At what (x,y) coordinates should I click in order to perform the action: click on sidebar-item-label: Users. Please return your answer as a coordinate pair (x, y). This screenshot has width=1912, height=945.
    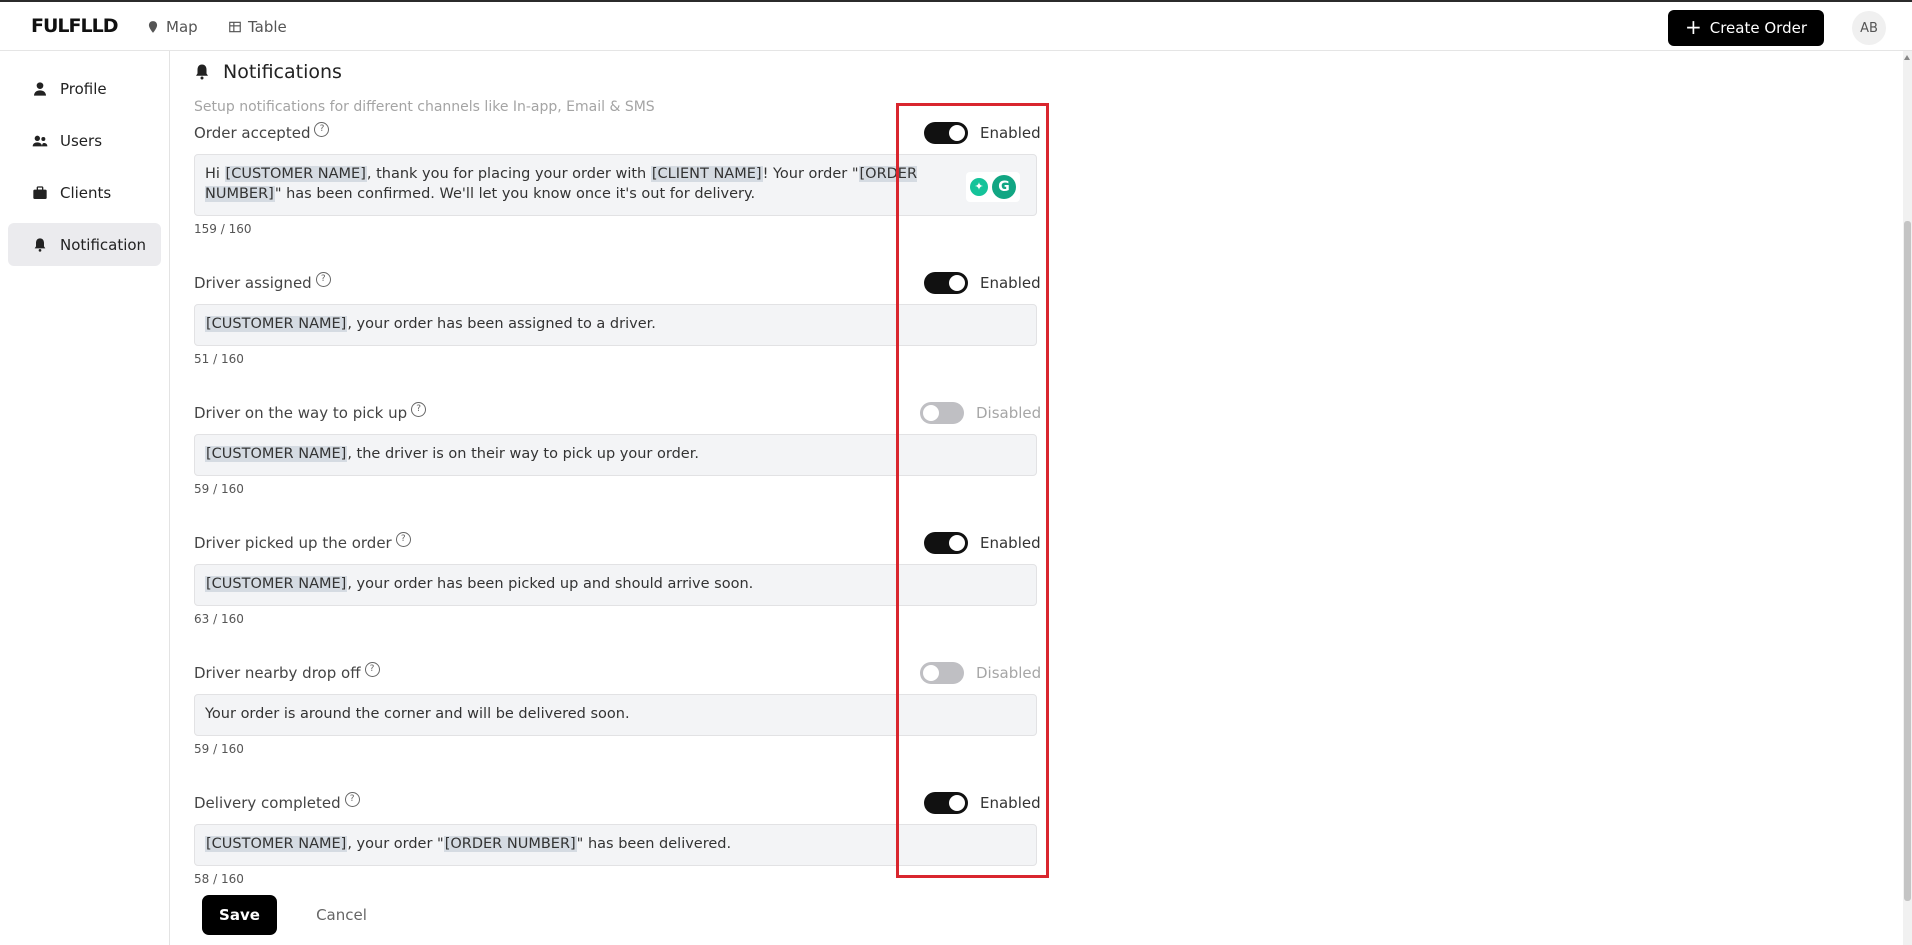
    Looking at the image, I should click on (81, 140).